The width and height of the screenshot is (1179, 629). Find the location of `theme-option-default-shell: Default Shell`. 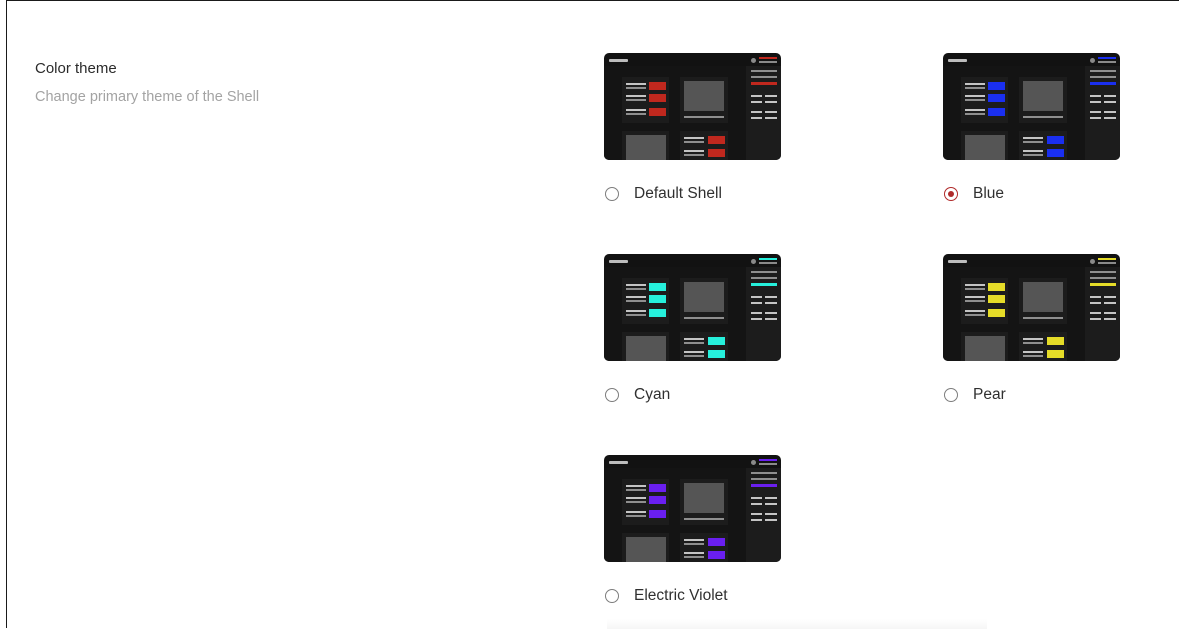

theme-option-default-shell: Default Shell is located at coordinates (694, 128).